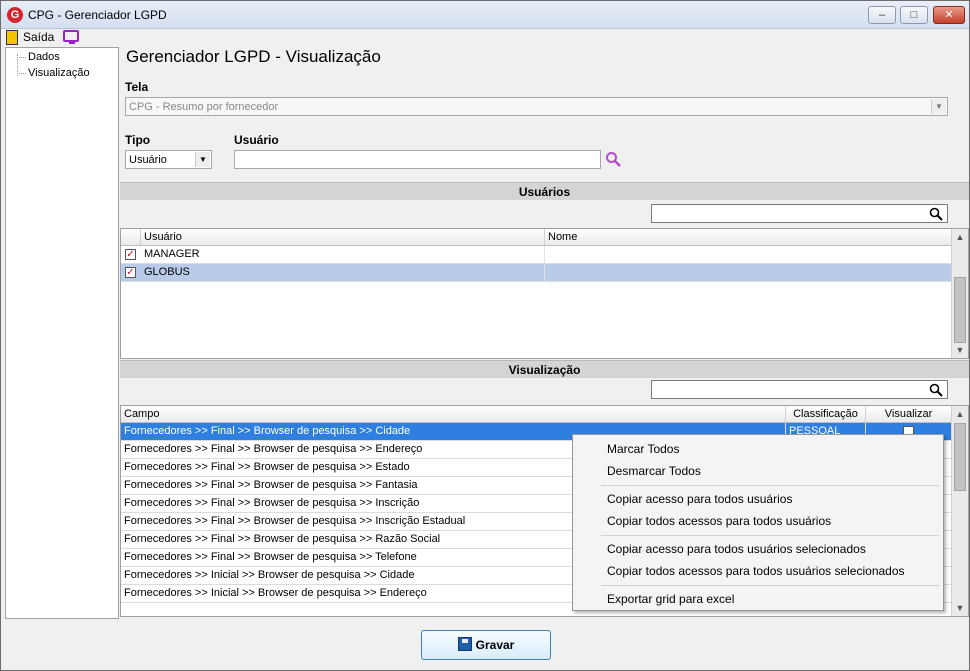 The image size is (970, 671). What do you see at coordinates (71, 37) in the screenshot?
I see `monitor-icon` at bounding box center [71, 37].